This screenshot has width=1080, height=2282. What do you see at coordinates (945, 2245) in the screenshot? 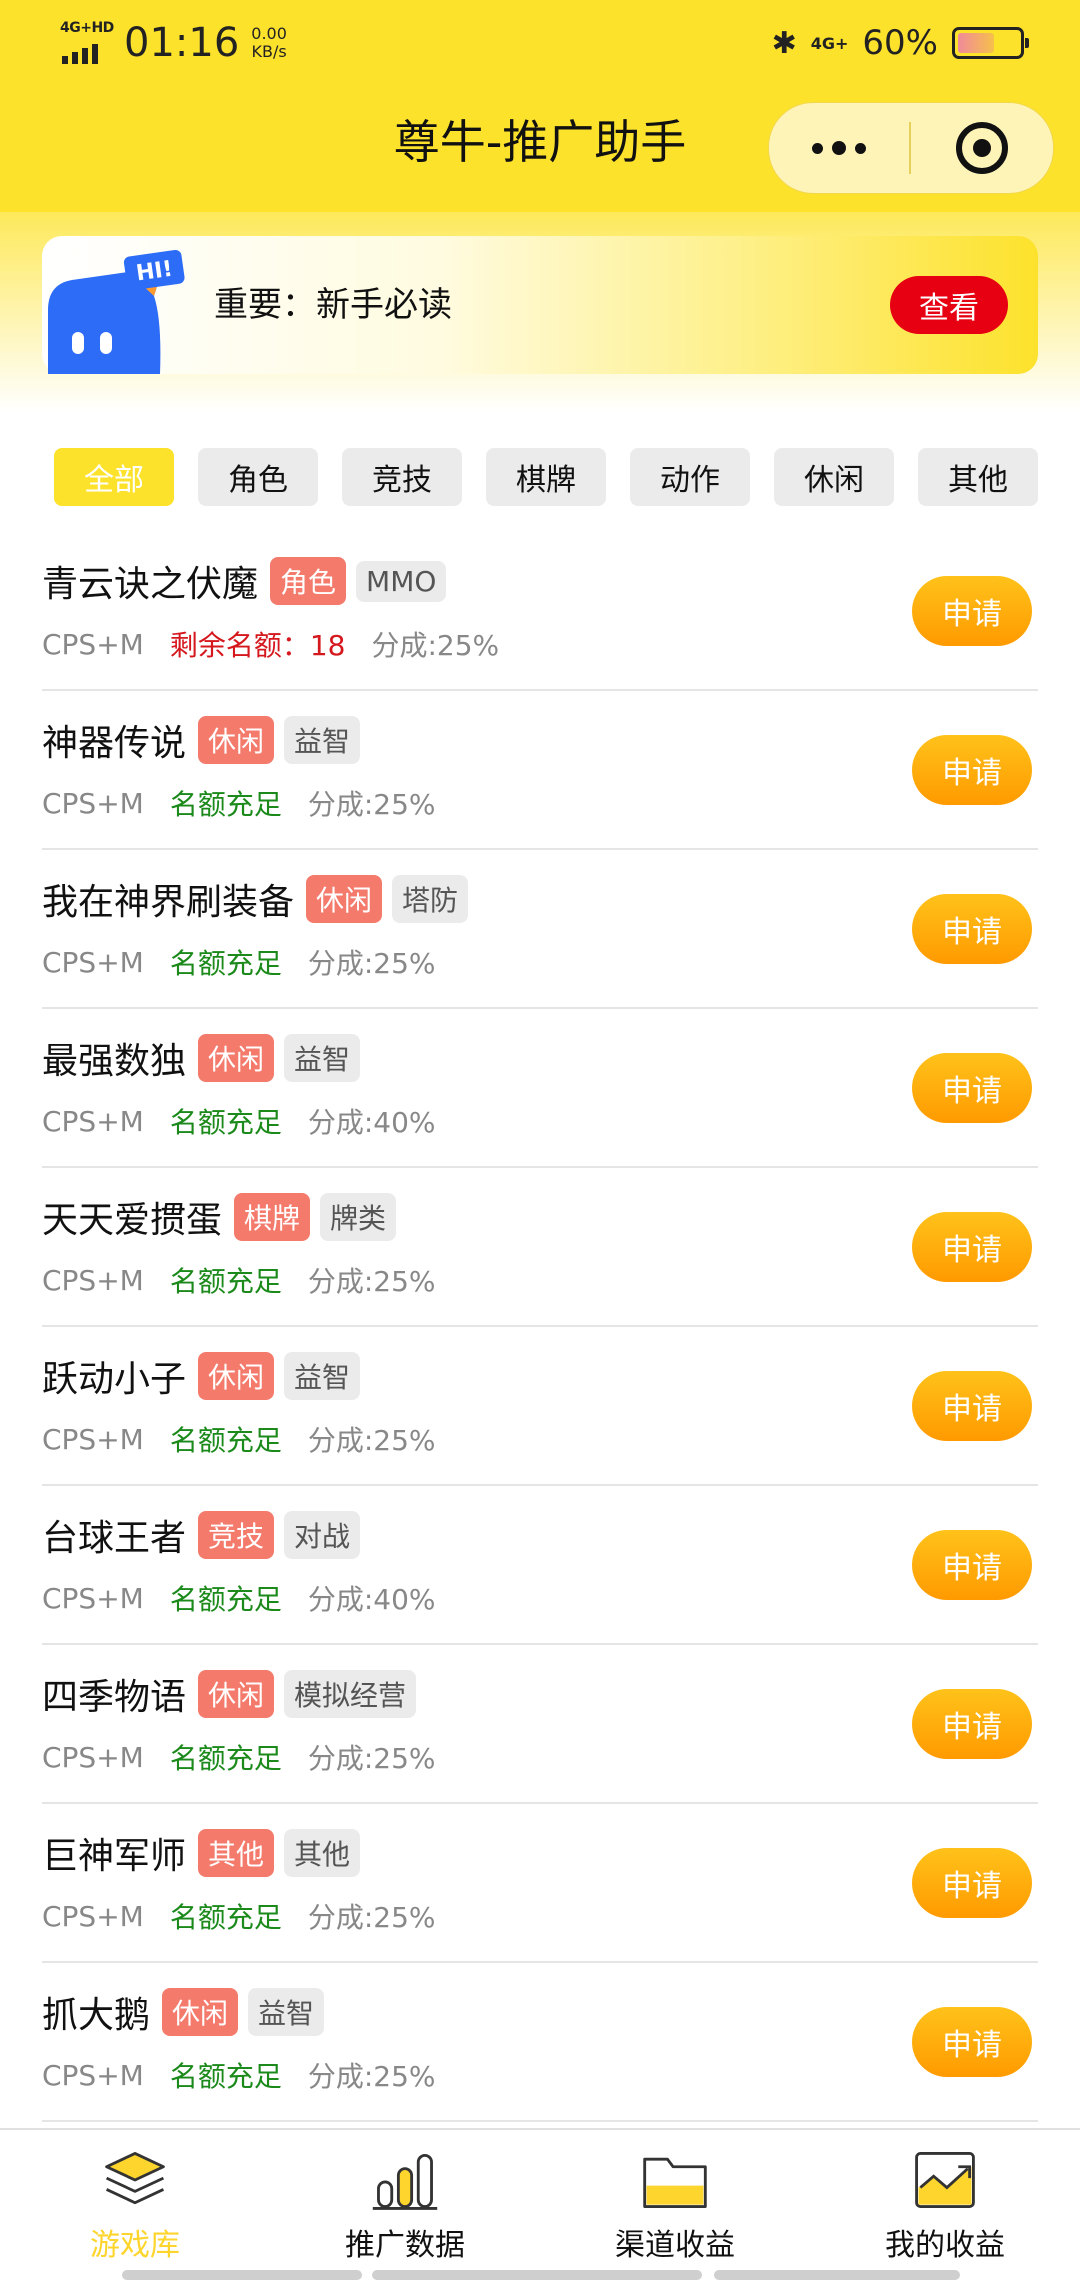
I see `tab-label: 我的收益` at bounding box center [945, 2245].